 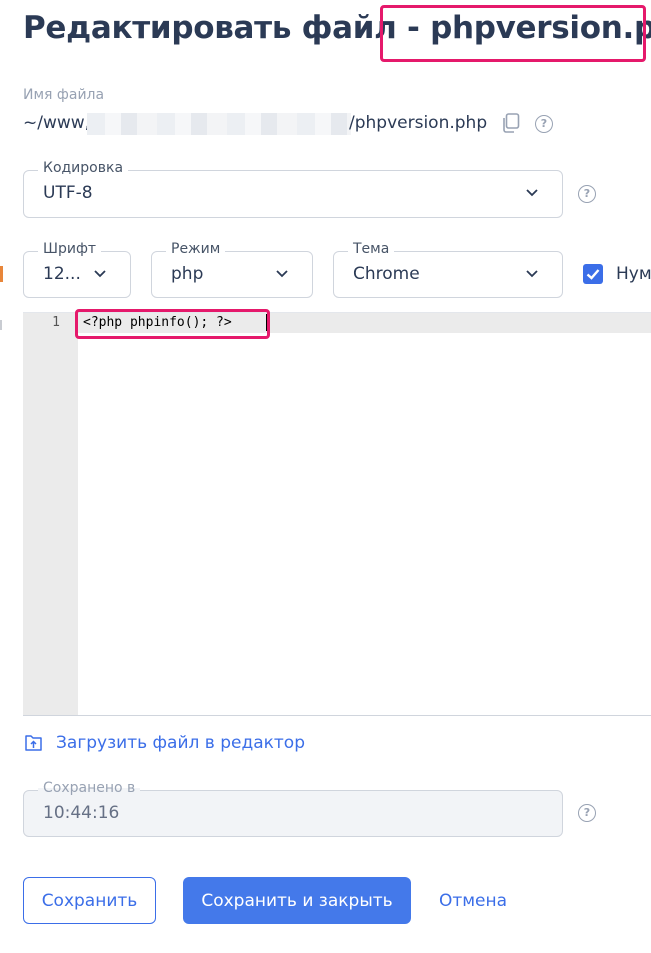 I want to click on file-name-label: Имя файла, so click(x=64, y=95).